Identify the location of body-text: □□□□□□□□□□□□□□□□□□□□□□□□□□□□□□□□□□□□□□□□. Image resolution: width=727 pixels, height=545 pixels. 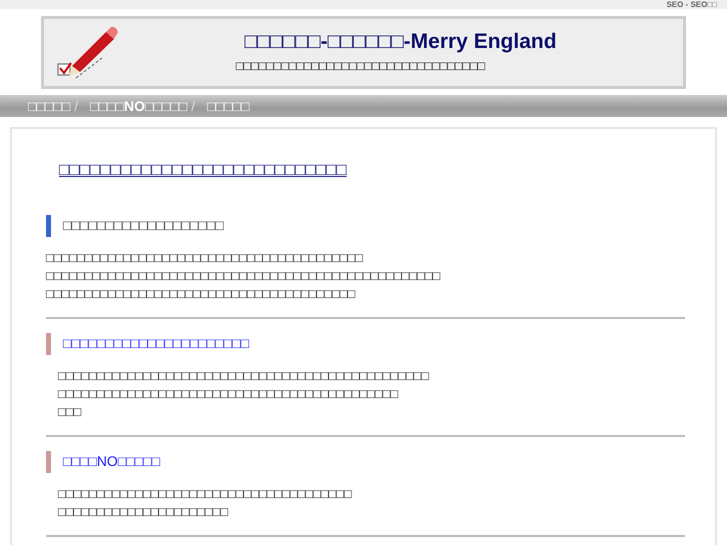
(201, 293).